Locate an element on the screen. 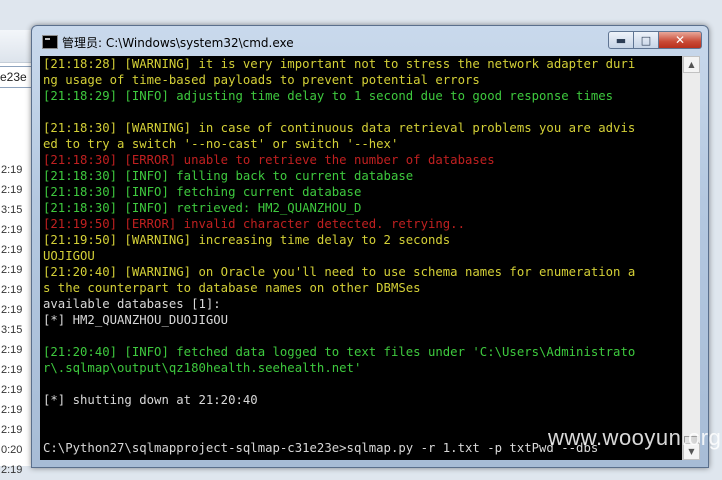 The image size is (722, 480). close-button: ✕ is located at coordinates (680, 40).